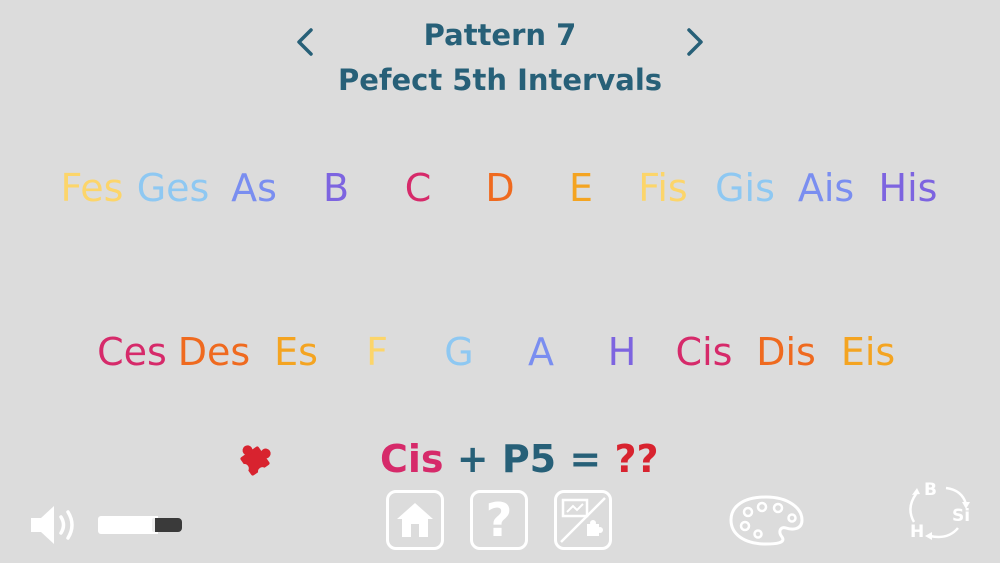  I want to click on exercise-button, so click(583, 520).